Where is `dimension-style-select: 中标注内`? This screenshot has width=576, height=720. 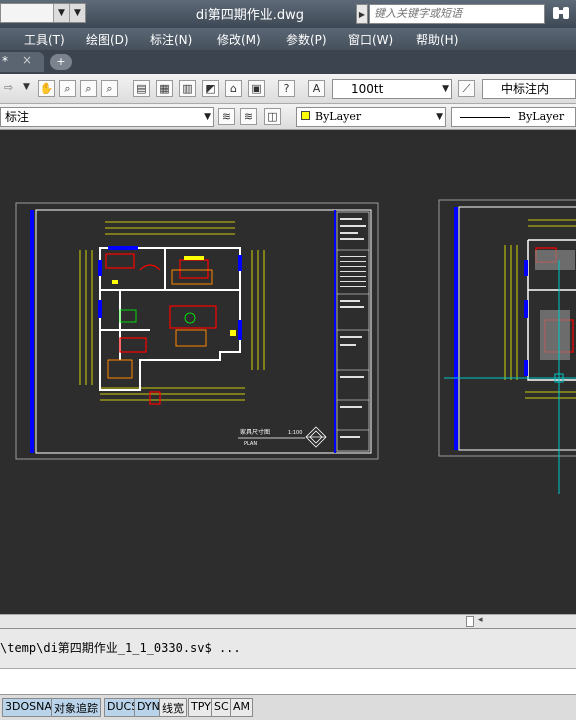 dimension-style-select: 中标注内 is located at coordinates (529, 89).